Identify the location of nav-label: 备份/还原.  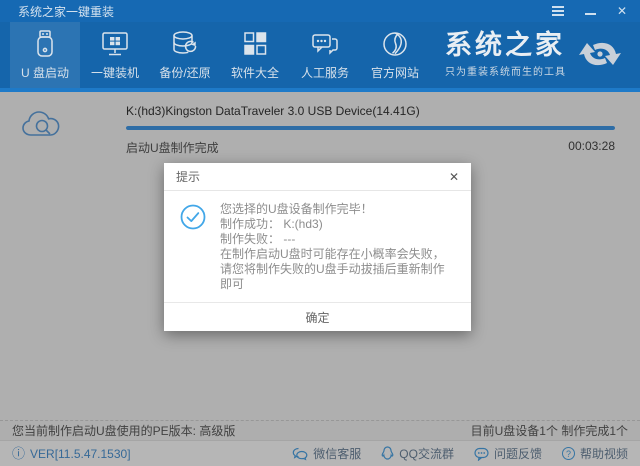
(185, 73).